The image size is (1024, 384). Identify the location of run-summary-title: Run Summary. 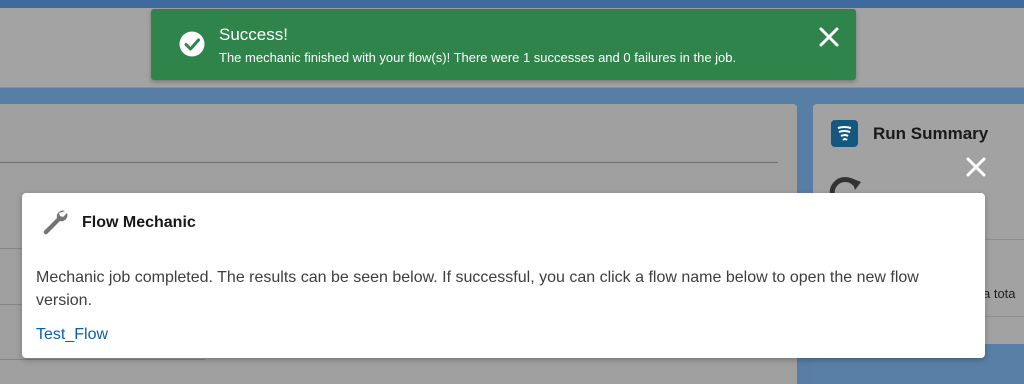
(931, 133).